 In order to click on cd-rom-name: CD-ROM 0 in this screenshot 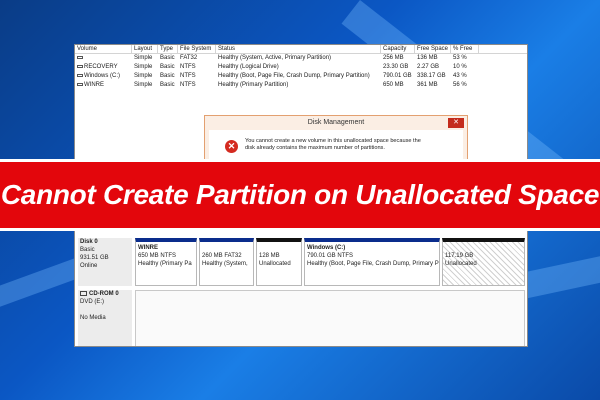, I will do `click(104, 294)`.